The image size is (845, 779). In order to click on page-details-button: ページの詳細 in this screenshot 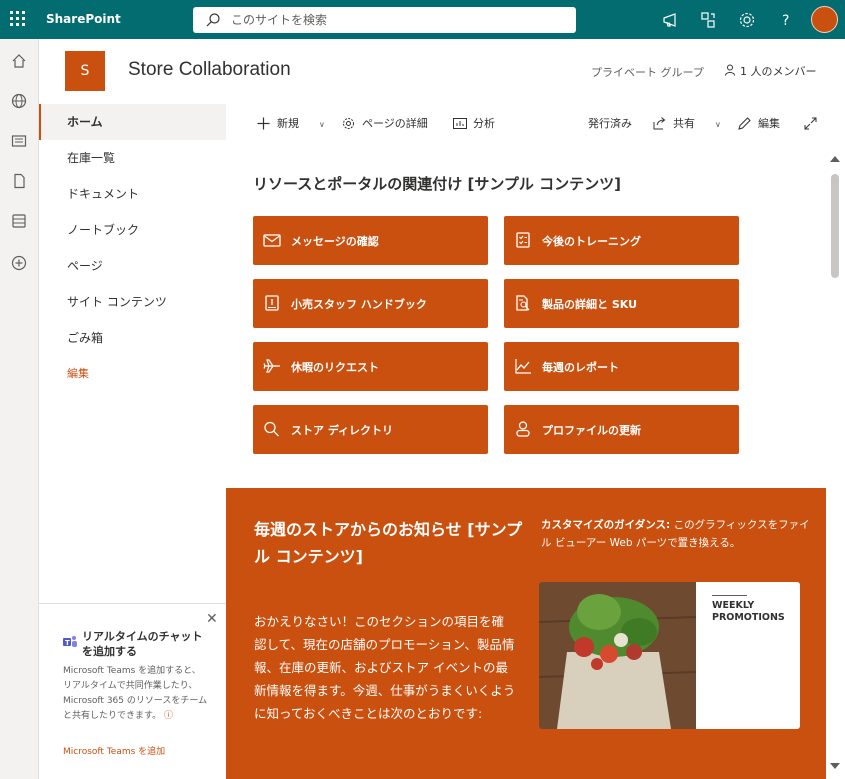, I will do `click(385, 124)`.